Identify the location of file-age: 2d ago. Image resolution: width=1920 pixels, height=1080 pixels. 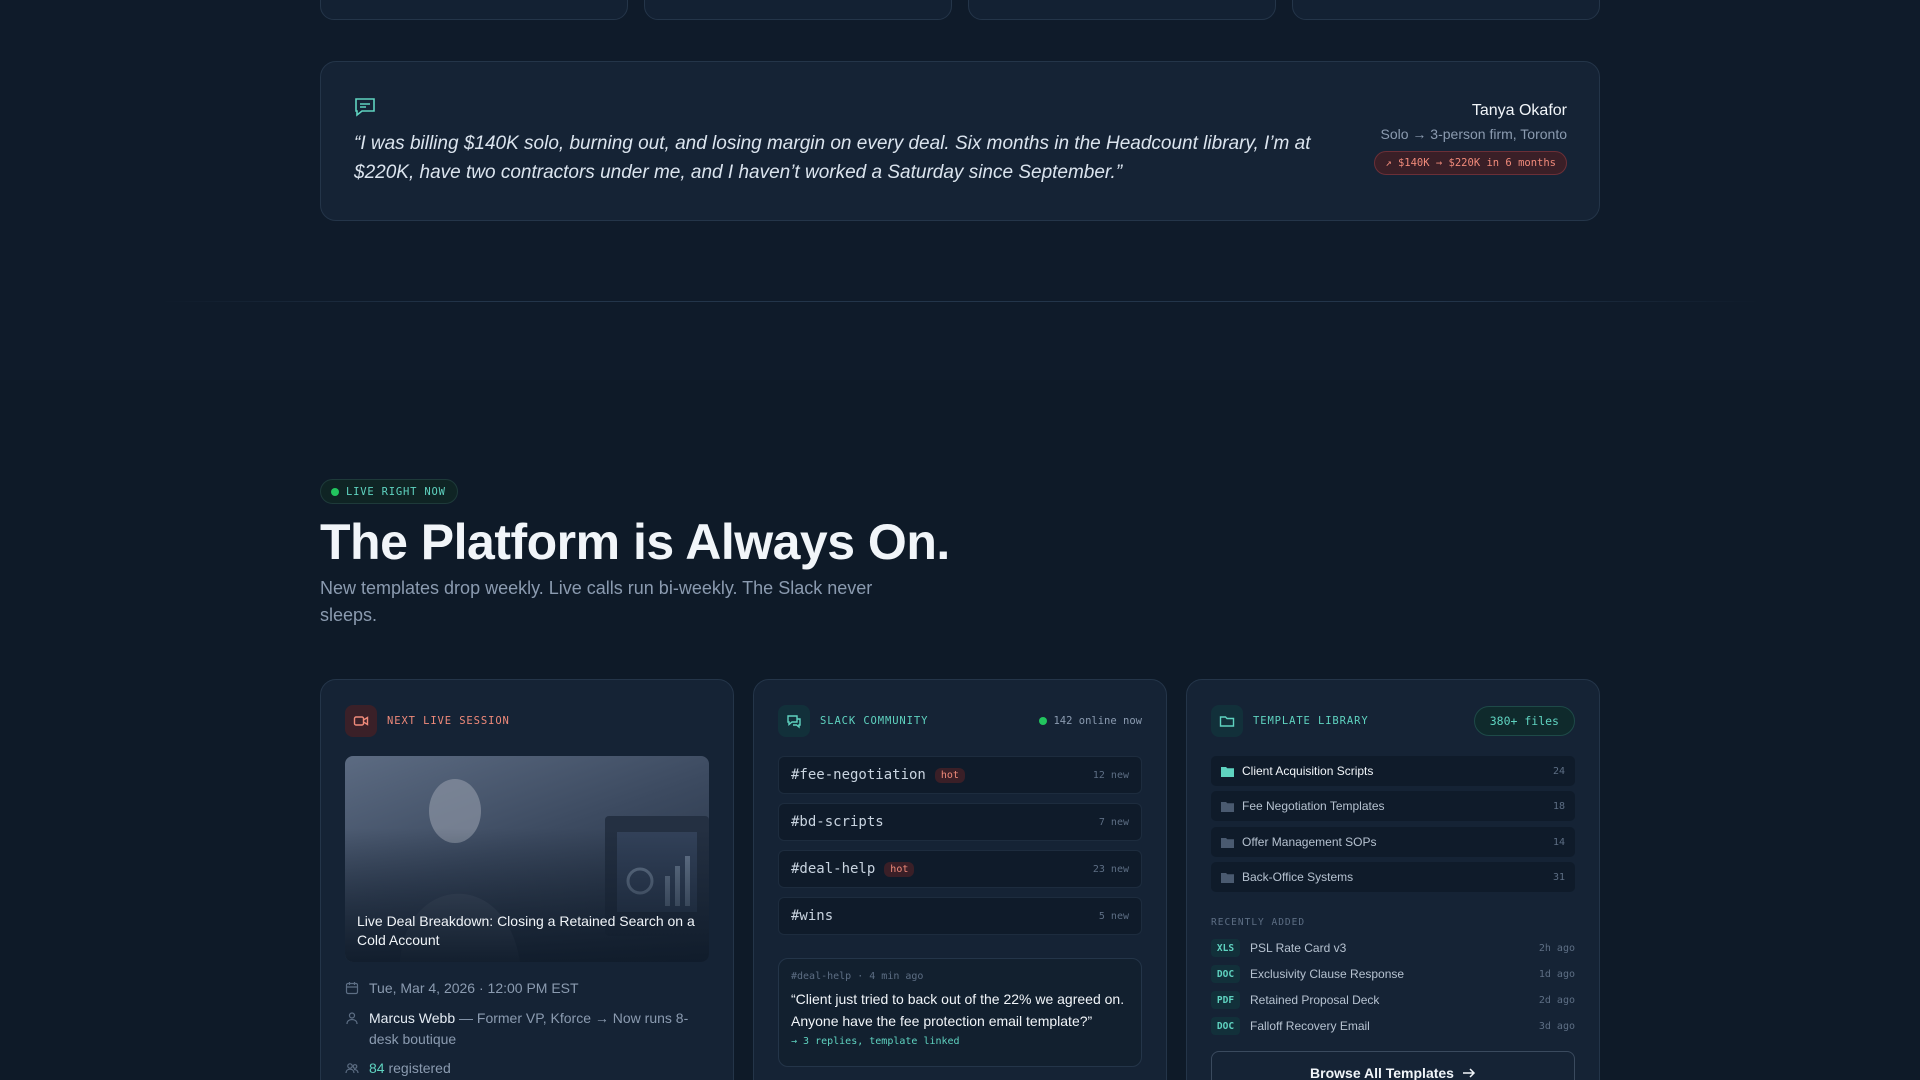
(1556, 1000).